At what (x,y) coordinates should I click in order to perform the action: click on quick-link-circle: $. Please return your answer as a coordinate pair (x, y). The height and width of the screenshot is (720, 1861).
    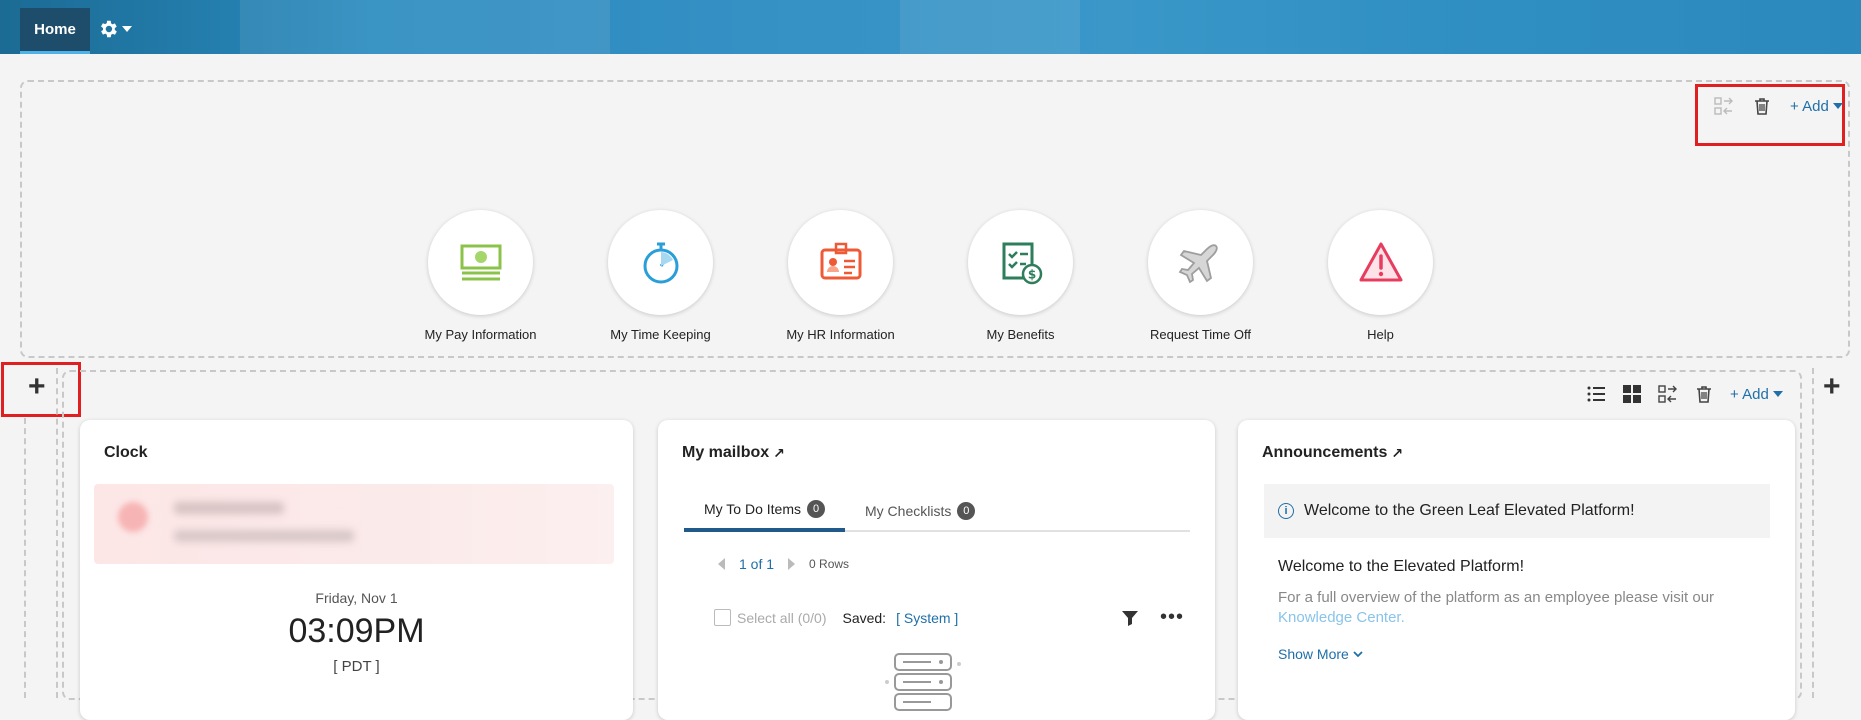
    Looking at the image, I should click on (1020, 262).